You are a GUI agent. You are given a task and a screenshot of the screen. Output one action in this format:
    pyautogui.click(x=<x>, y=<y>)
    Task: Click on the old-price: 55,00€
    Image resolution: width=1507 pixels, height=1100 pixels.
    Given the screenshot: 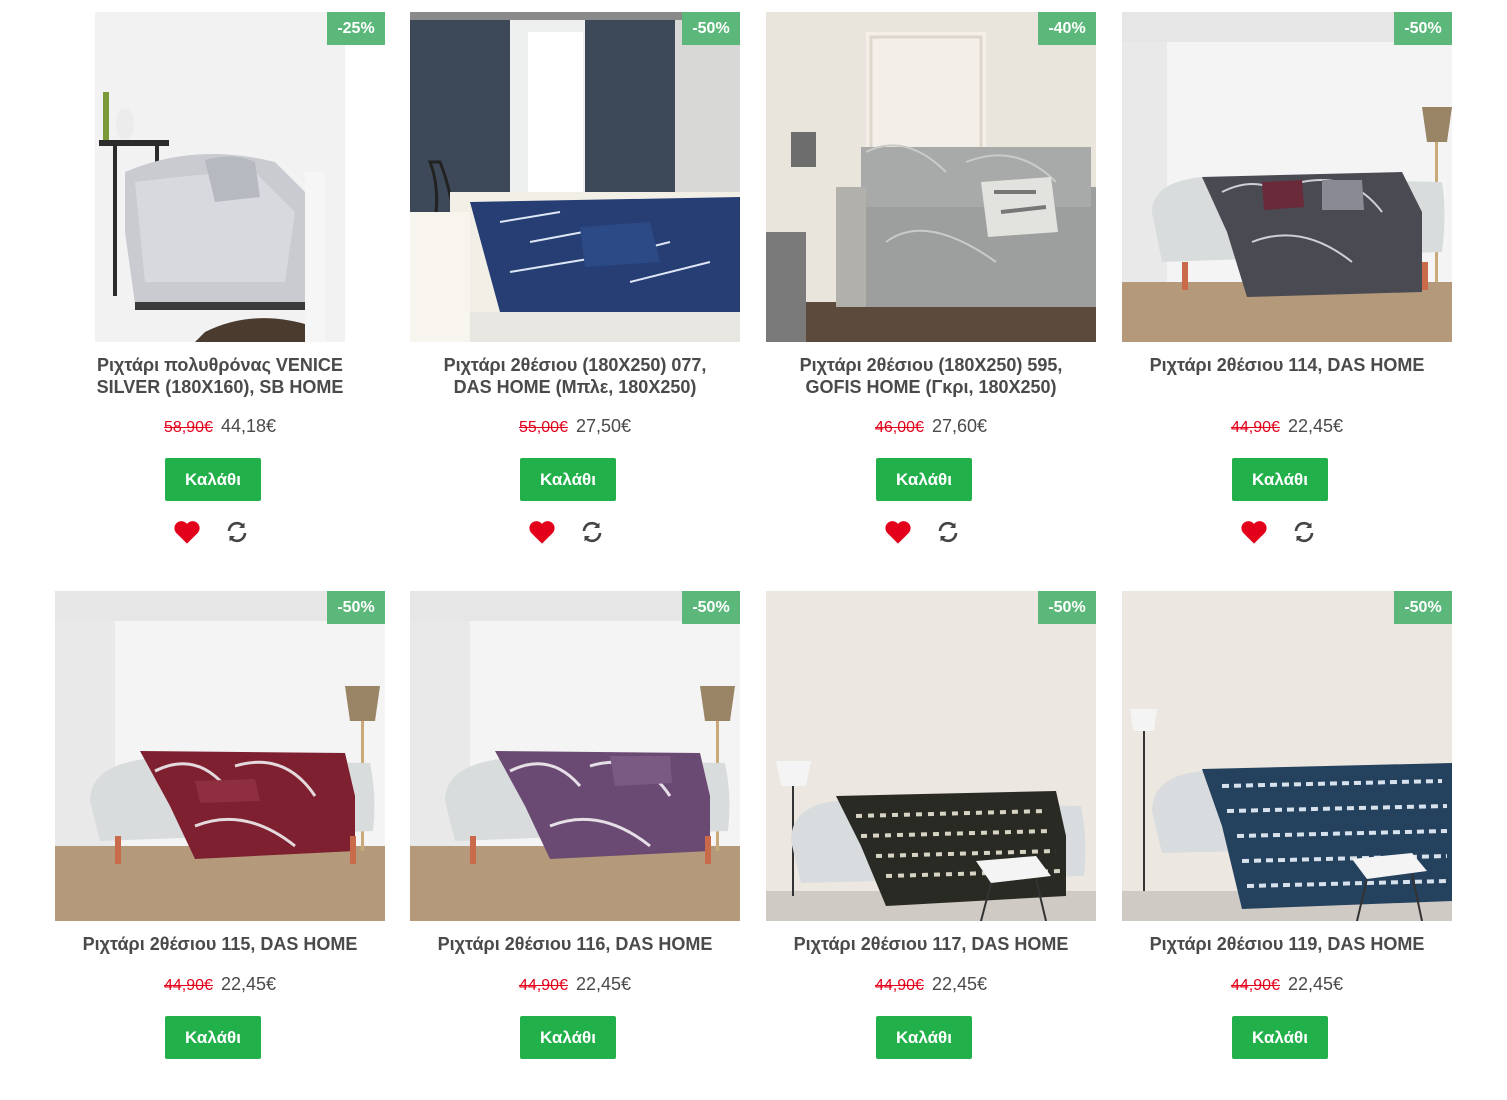 What is the action you would take?
    pyautogui.click(x=543, y=427)
    